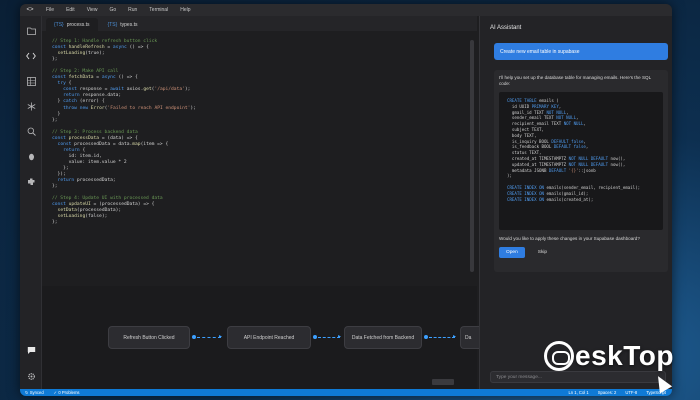 Image resolution: width=700 pixels, height=400 pixels. Describe the element at coordinates (470, 337) in the screenshot. I see `flow-node-partial: Da` at that location.